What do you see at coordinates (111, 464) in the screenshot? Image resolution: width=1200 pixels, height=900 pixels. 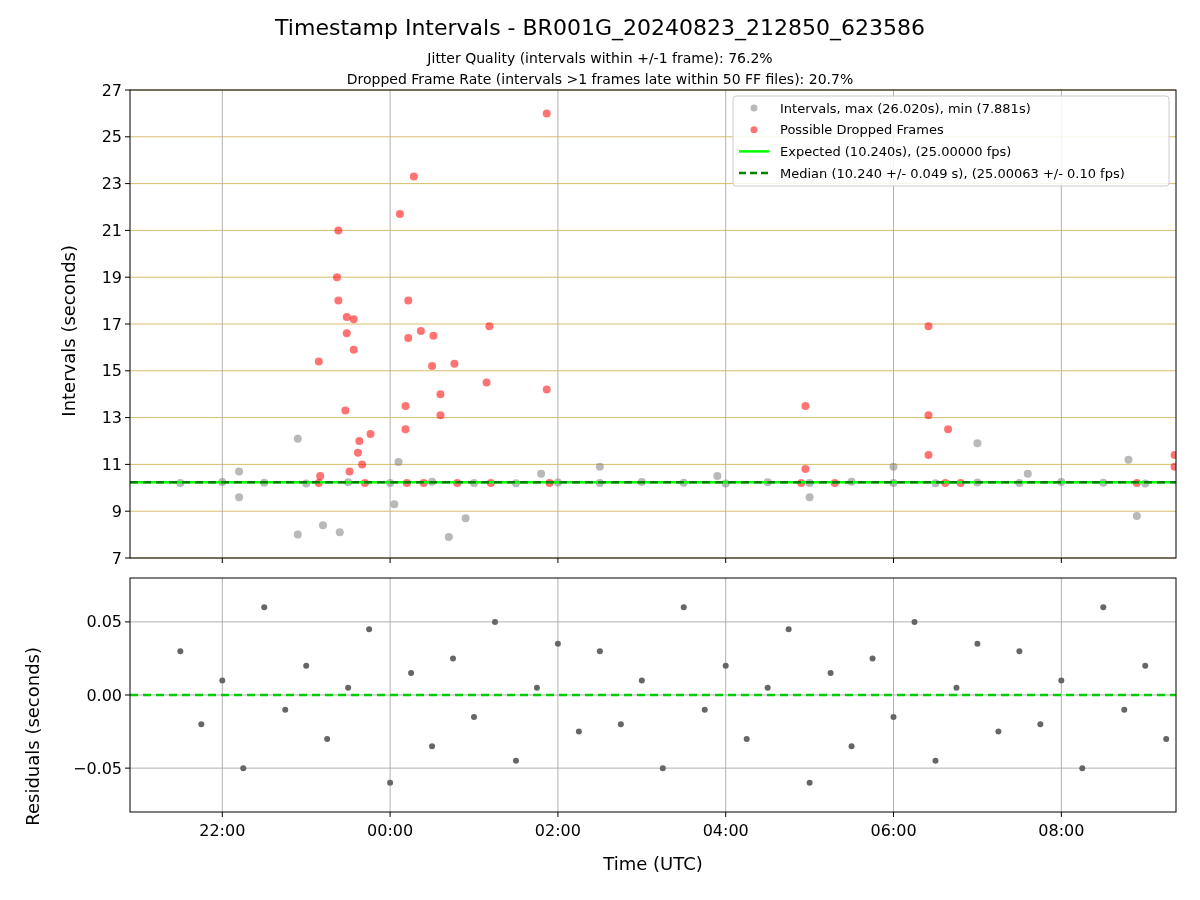 I see `tick-label: 11` at bounding box center [111, 464].